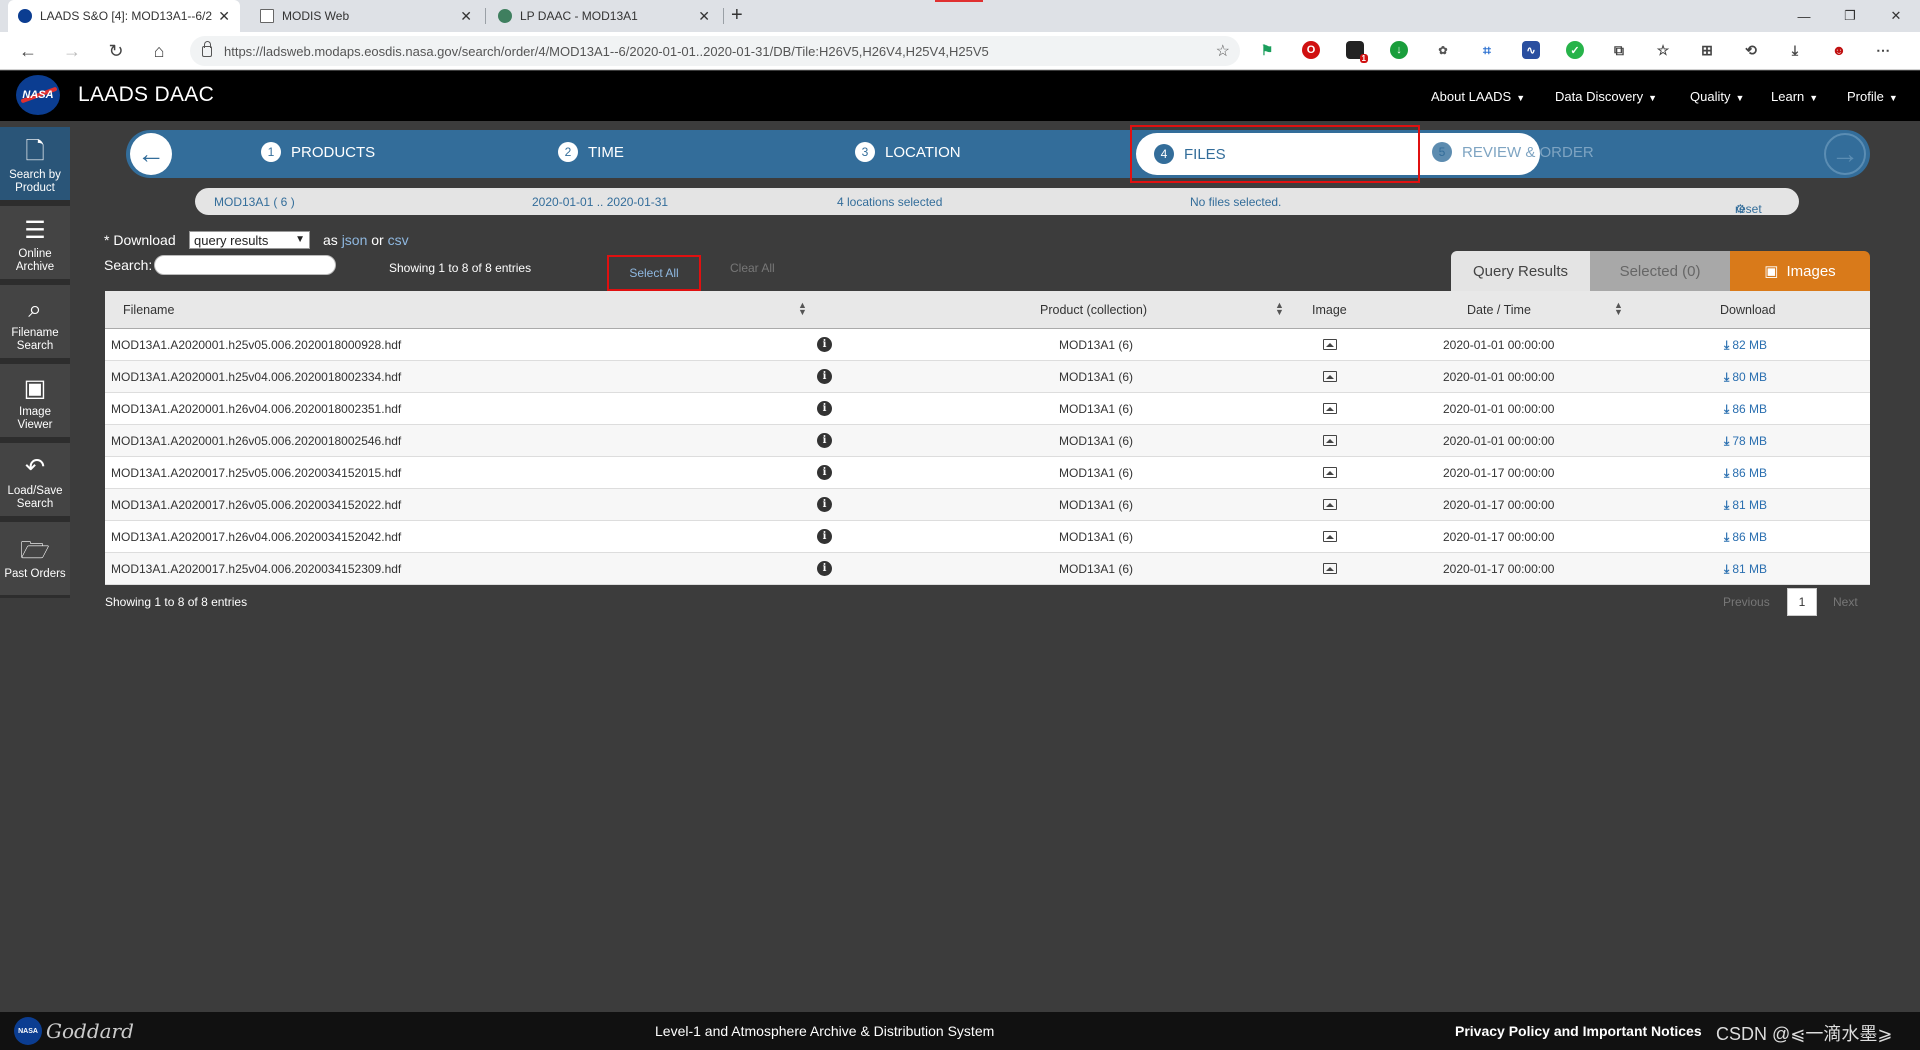 The height and width of the screenshot is (1050, 1920). What do you see at coordinates (35, 560) in the screenshot?
I see `sidebar-item-past-orders: 🗁 Past Orders` at bounding box center [35, 560].